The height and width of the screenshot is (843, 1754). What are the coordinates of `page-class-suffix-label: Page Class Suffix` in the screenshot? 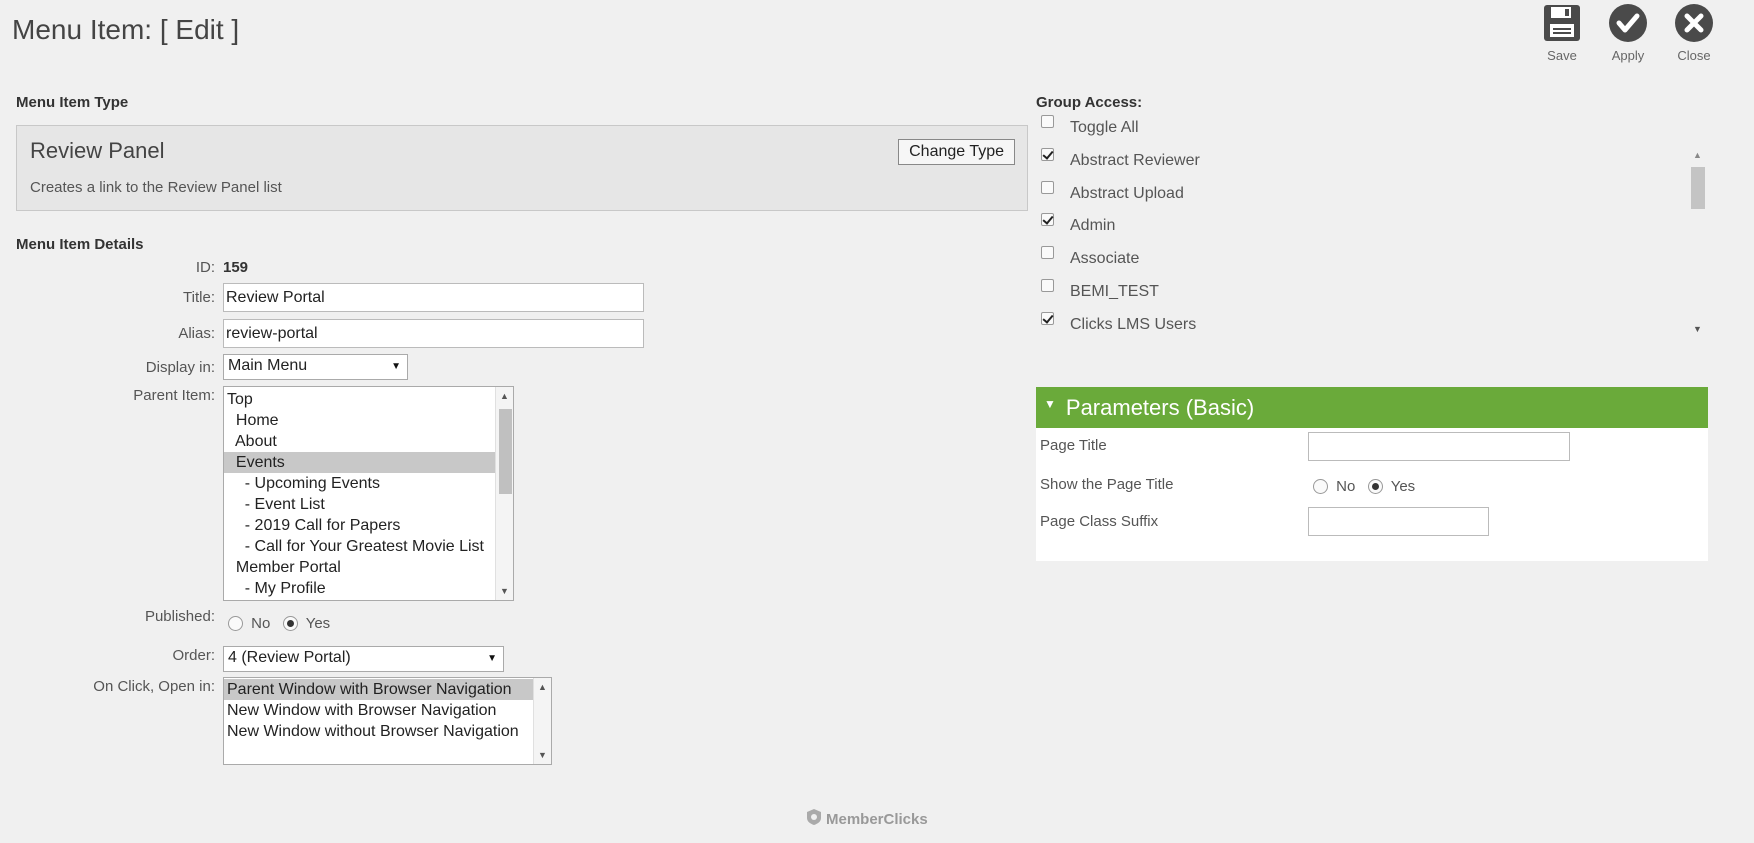 It's located at (1099, 521).